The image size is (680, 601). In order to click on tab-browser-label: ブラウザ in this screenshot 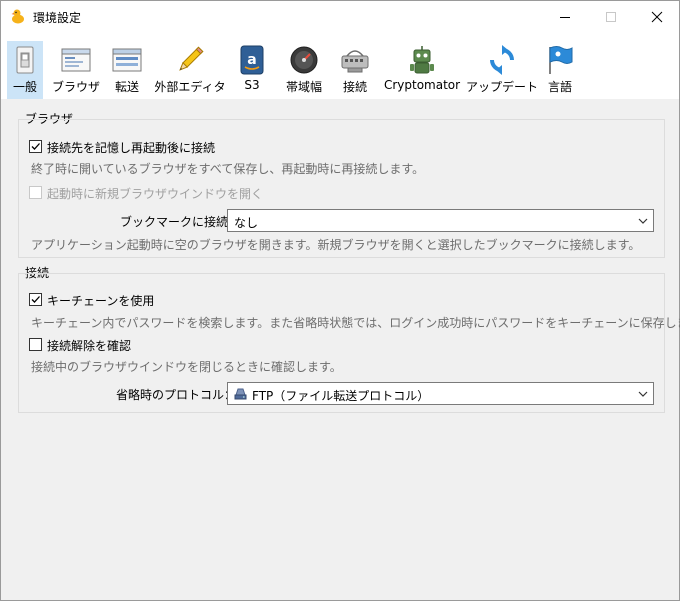, I will do `click(76, 87)`.